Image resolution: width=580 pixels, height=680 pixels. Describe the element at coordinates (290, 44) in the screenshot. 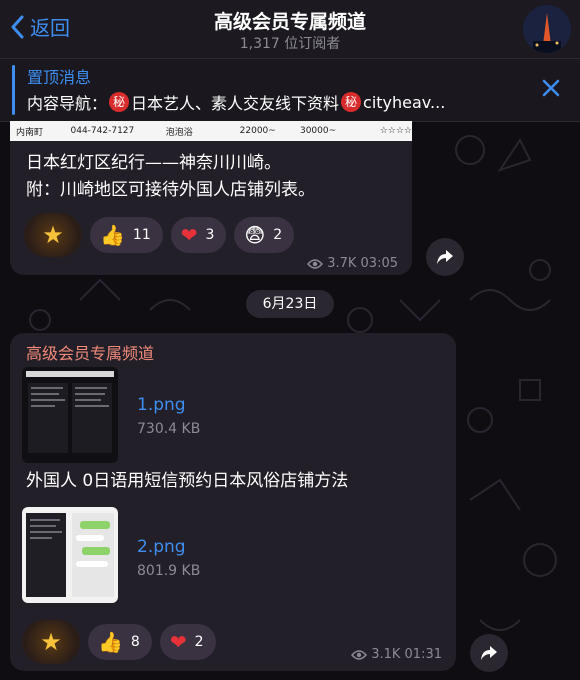

I see `subscriber-count: 1,317 位订阅者` at that location.